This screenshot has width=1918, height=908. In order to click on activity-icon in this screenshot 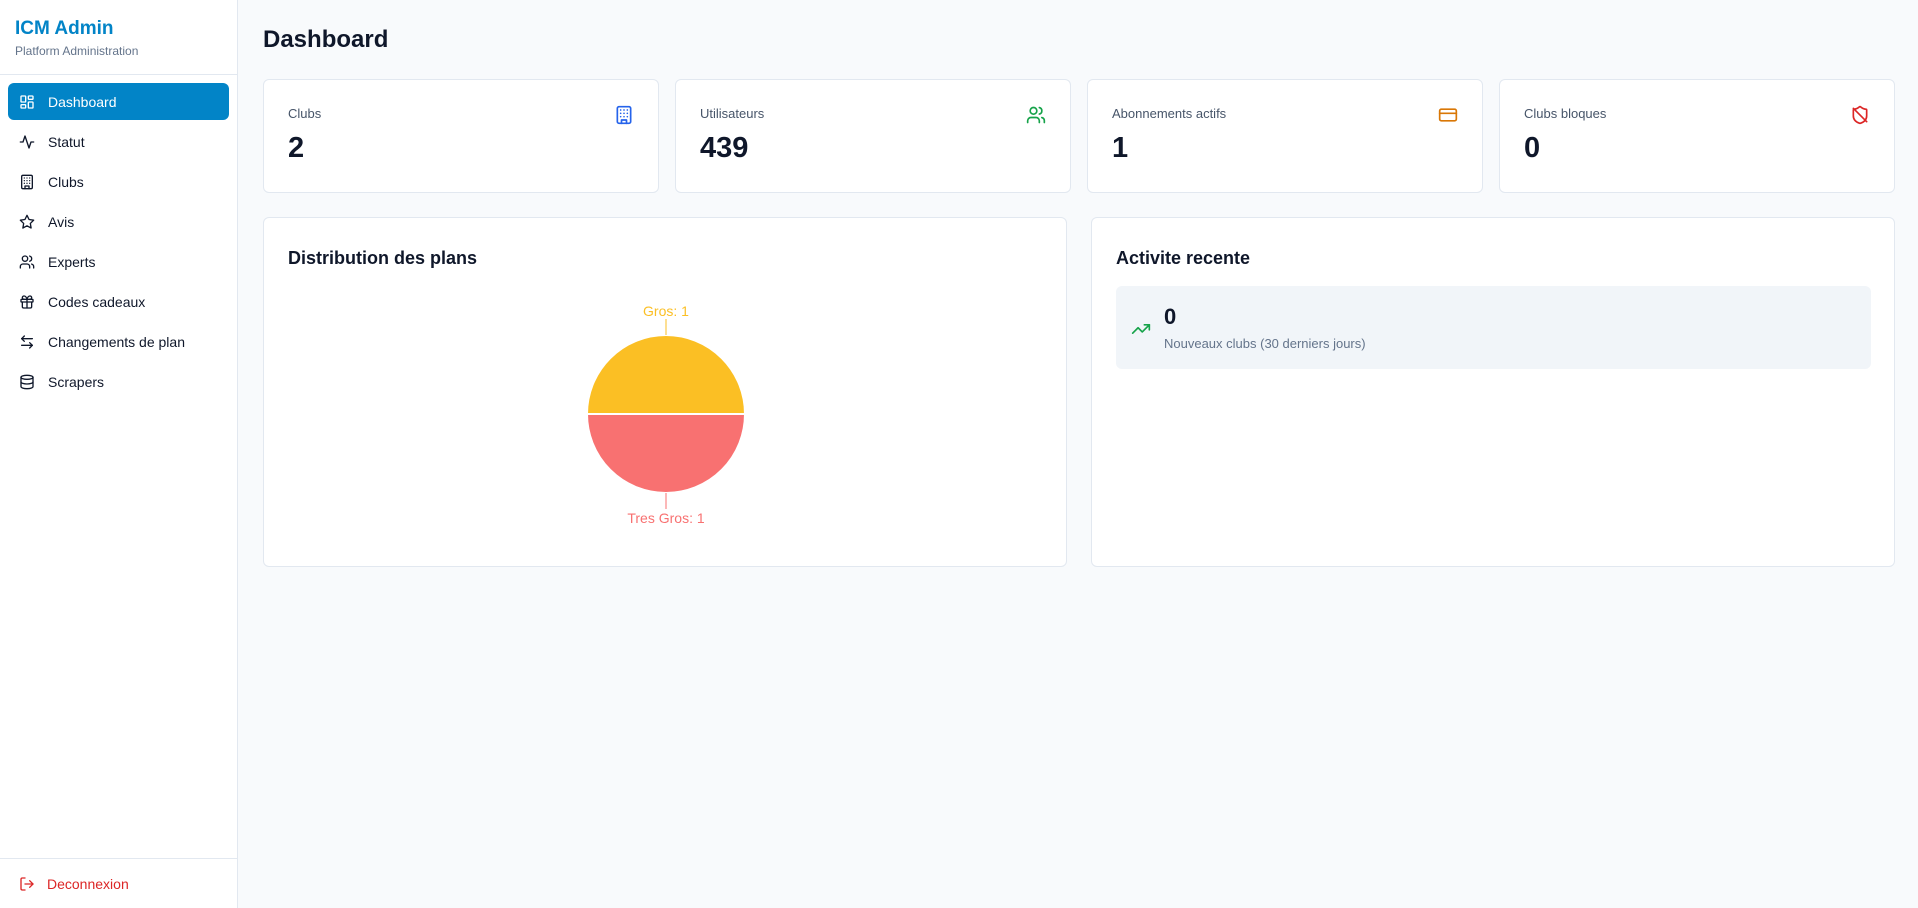, I will do `click(27, 142)`.